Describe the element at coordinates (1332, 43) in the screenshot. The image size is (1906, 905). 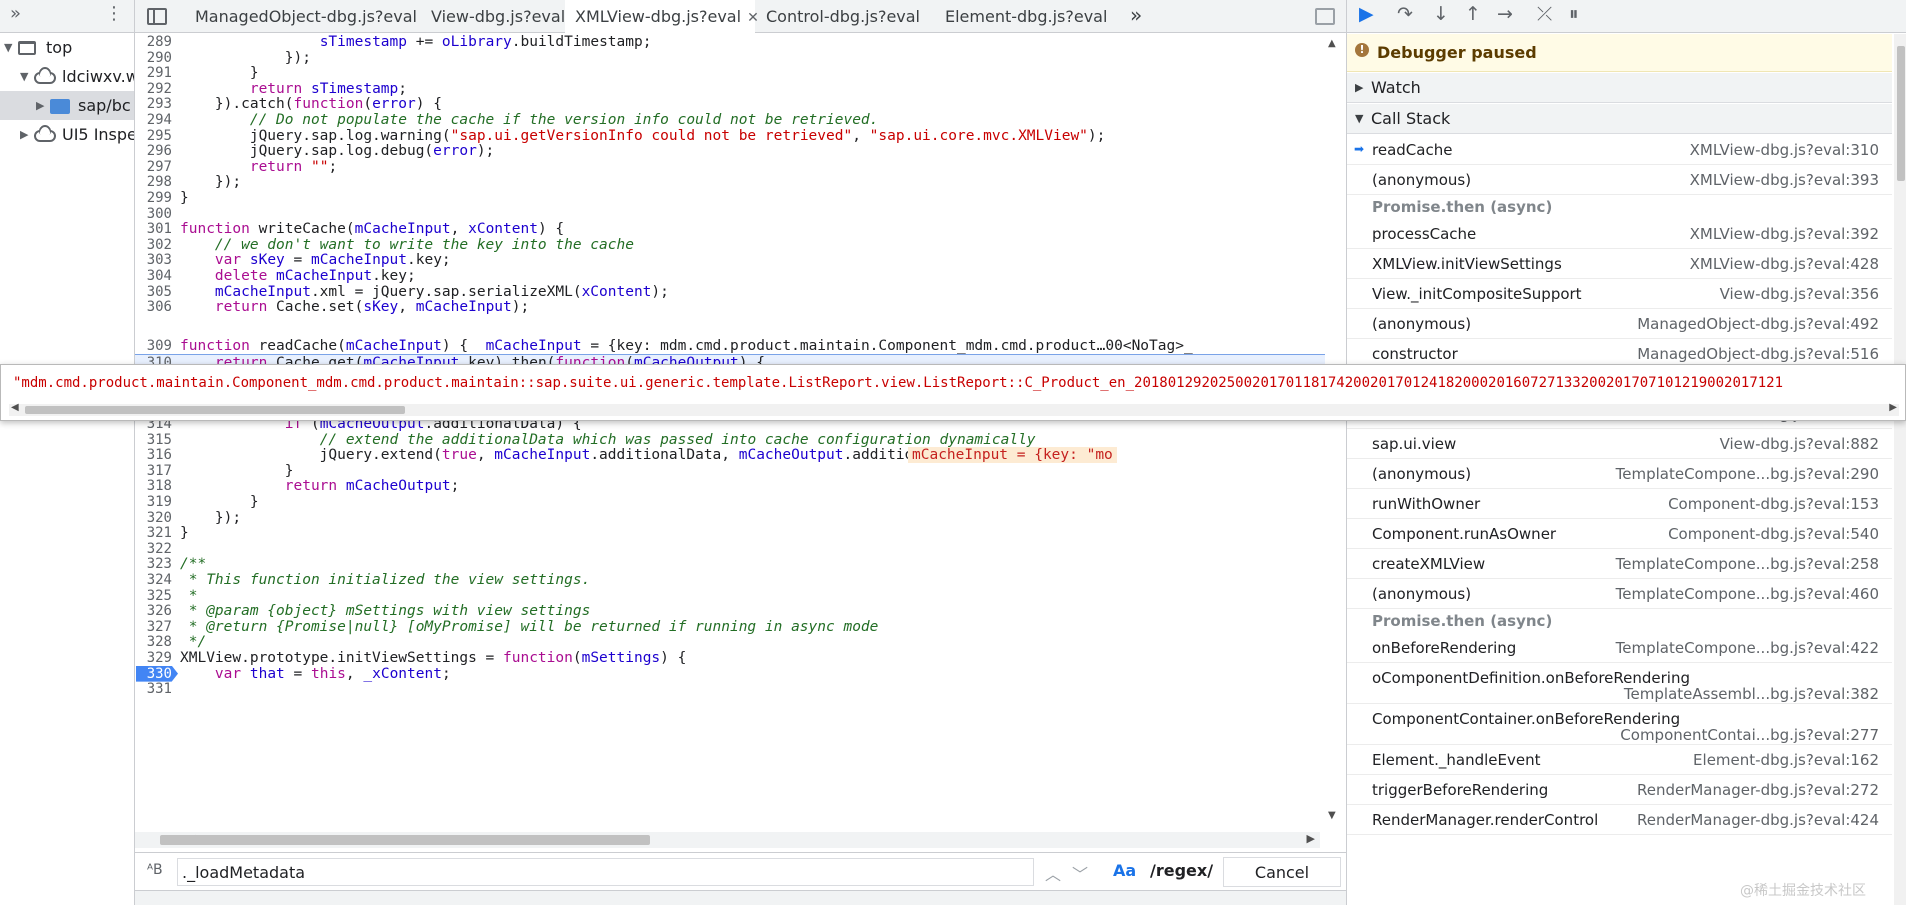
I see `scroll-up-arrow-icon: ▲` at that location.